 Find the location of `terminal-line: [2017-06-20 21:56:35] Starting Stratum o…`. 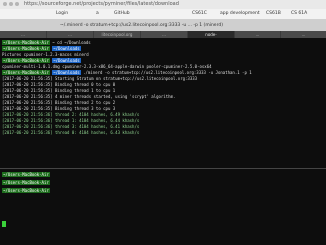

terminal-line: [2017-06-20 21:56:35] Starting Stratum o… is located at coordinates (100, 78).